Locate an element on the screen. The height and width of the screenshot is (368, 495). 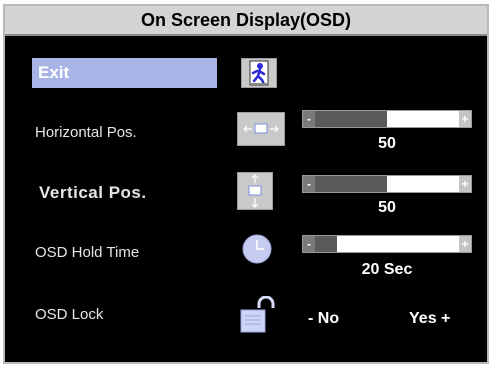
exit-menu-item: Exit is located at coordinates (124, 73).